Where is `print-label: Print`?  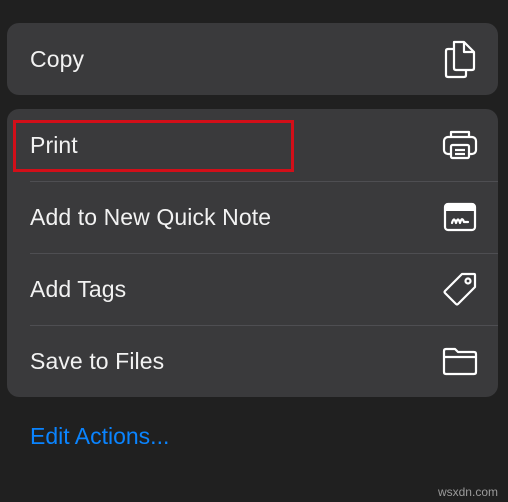
print-label: Print is located at coordinates (54, 144).